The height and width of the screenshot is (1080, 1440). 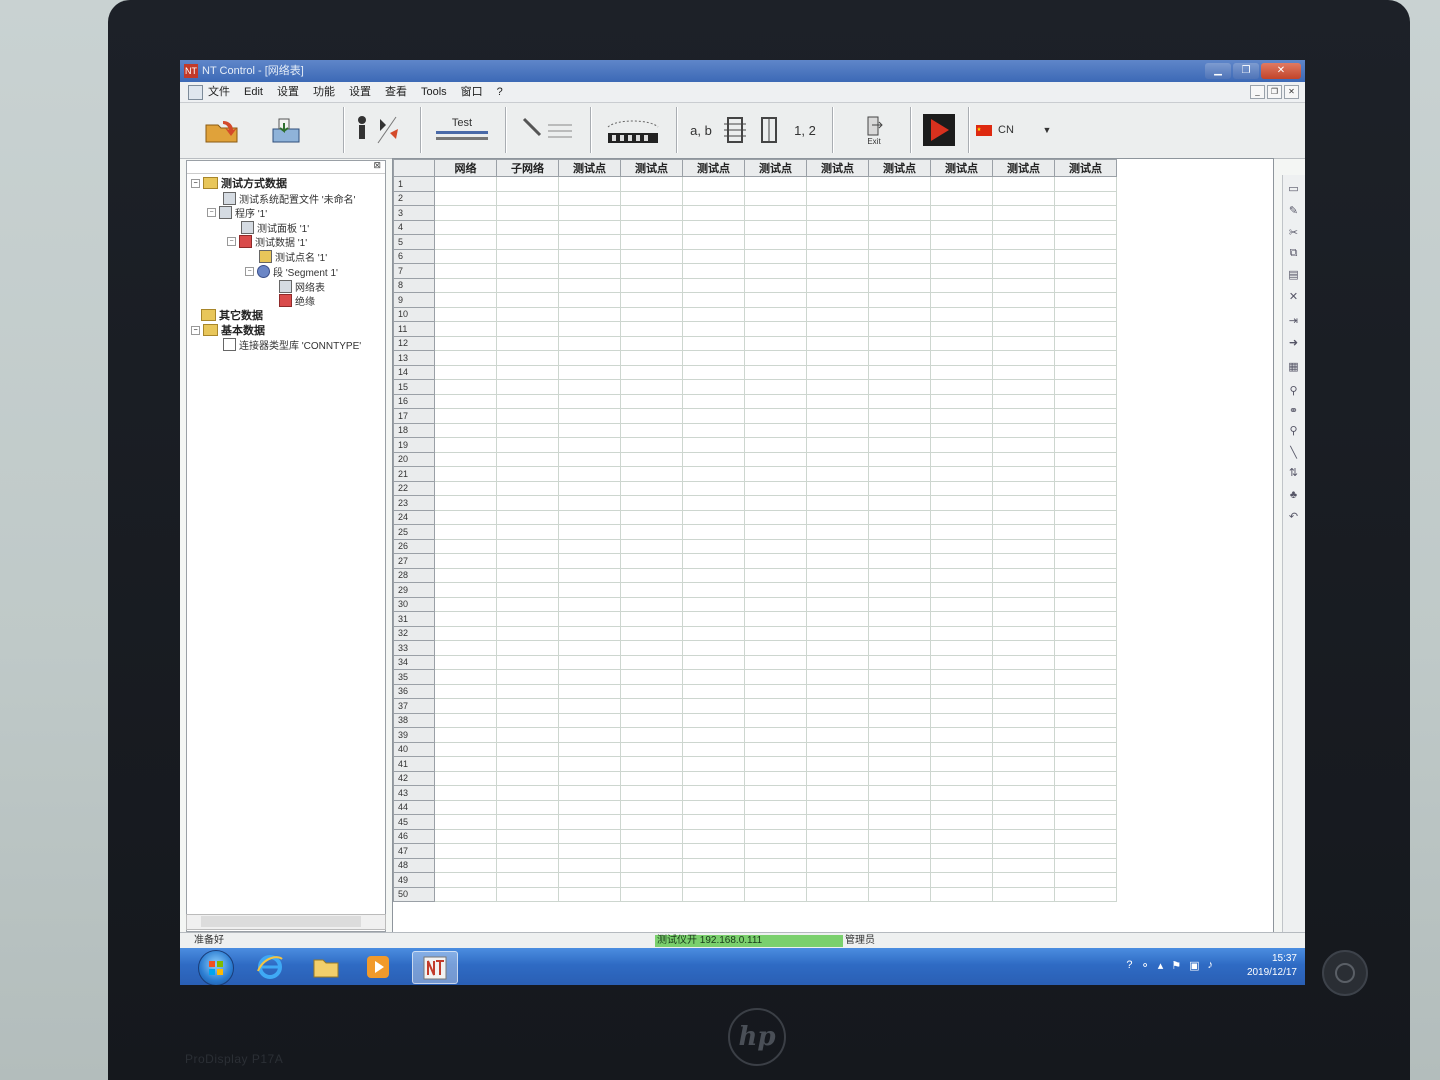 I want to click on tree-node-basic: − 基本数据, so click(x=228, y=330).